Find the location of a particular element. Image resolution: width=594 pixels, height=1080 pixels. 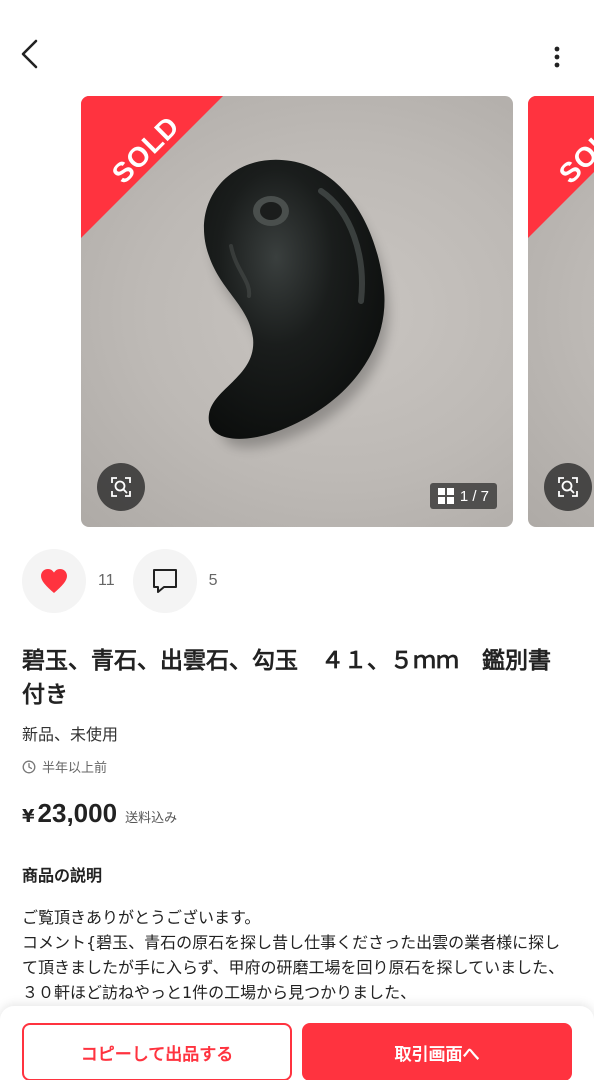

photo-counter: 1 / 7 is located at coordinates (463, 496).